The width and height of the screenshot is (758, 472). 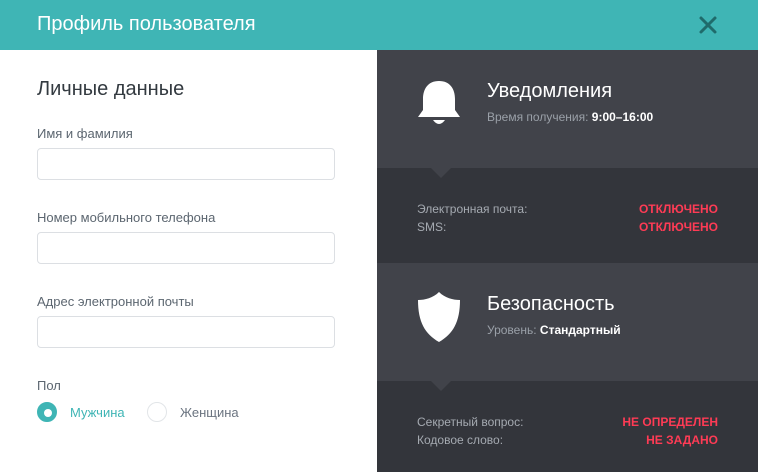 I want to click on delivery-time-label: Время получения:, so click(x=538, y=117).